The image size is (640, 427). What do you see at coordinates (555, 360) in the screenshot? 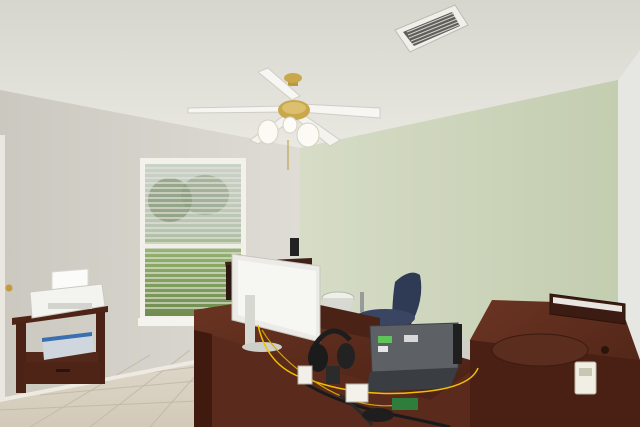
I see `right-desk` at bounding box center [555, 360].